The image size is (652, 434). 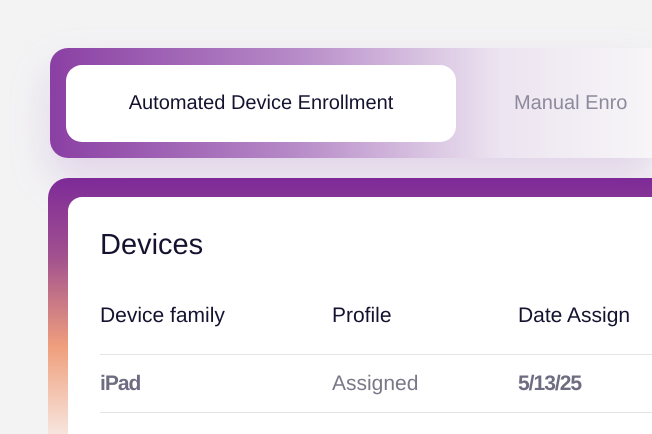 What do you see at coordinates (550, 383) in the screenshot?
I see `table-cell: 5/13/25` at bounding box center [550, 383].